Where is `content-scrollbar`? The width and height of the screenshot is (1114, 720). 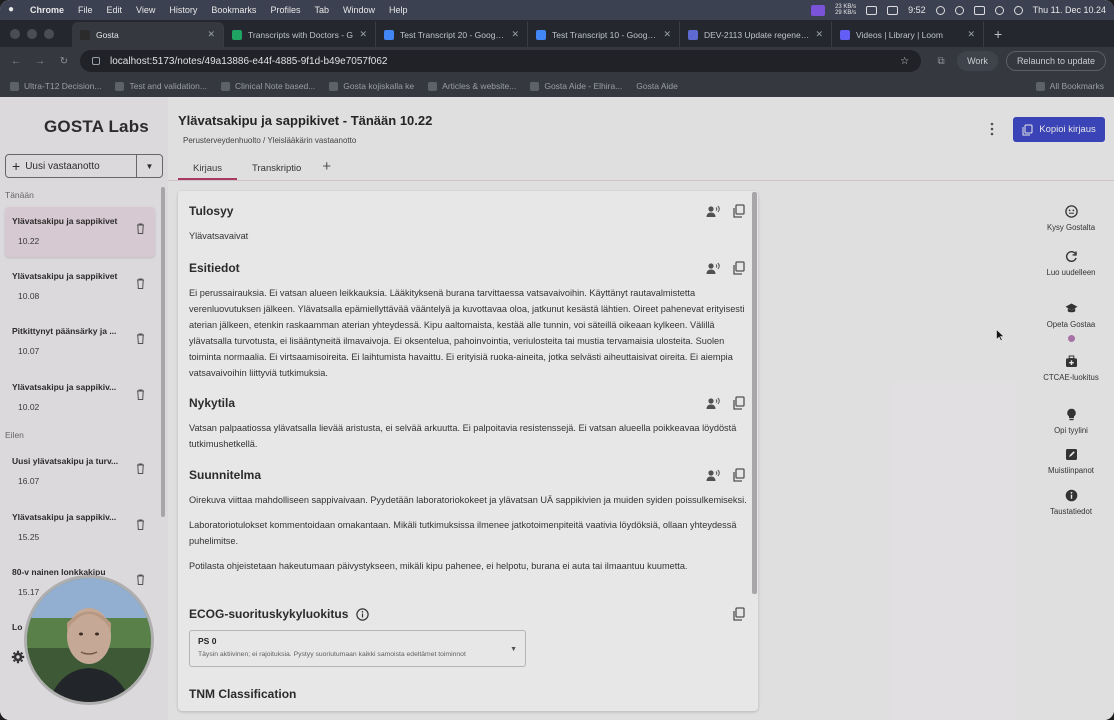
content-scrollbar is located at coordinates (754, 393).